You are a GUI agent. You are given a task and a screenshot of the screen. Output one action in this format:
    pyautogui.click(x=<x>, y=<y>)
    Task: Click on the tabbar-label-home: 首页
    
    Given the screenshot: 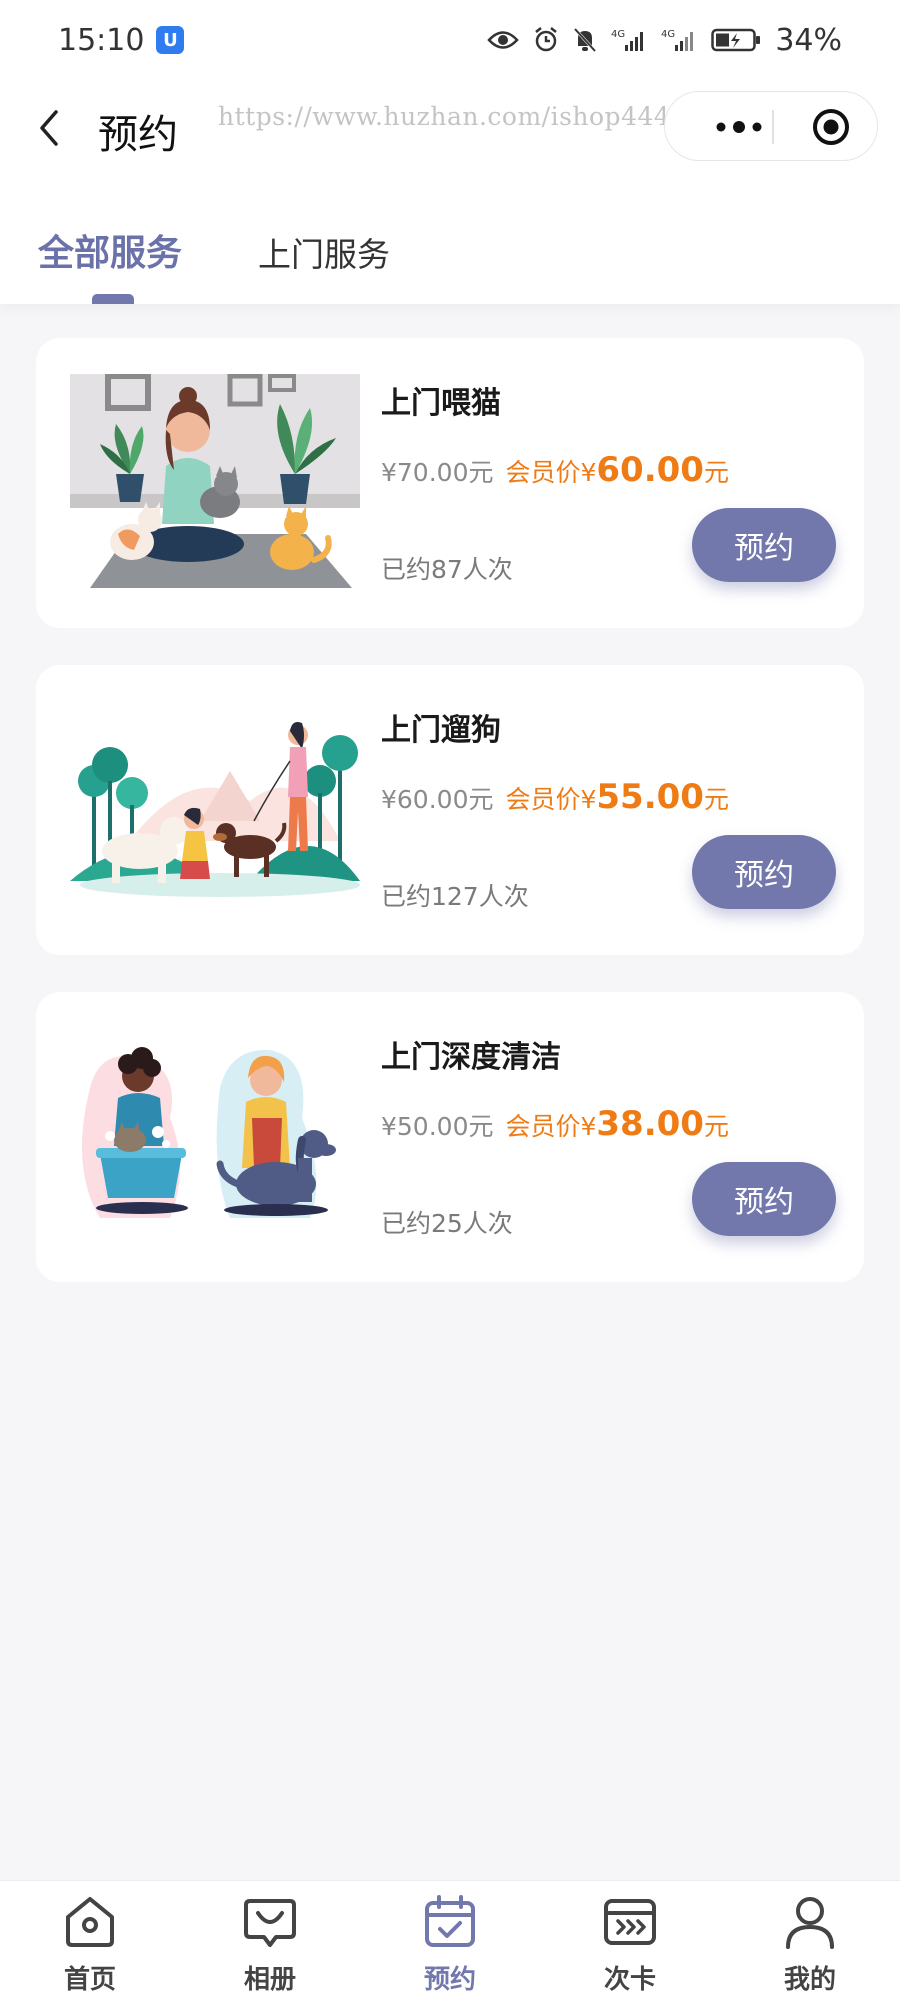 What is the action you would take?
    pyautogui.click(x=89, y=1980)
    